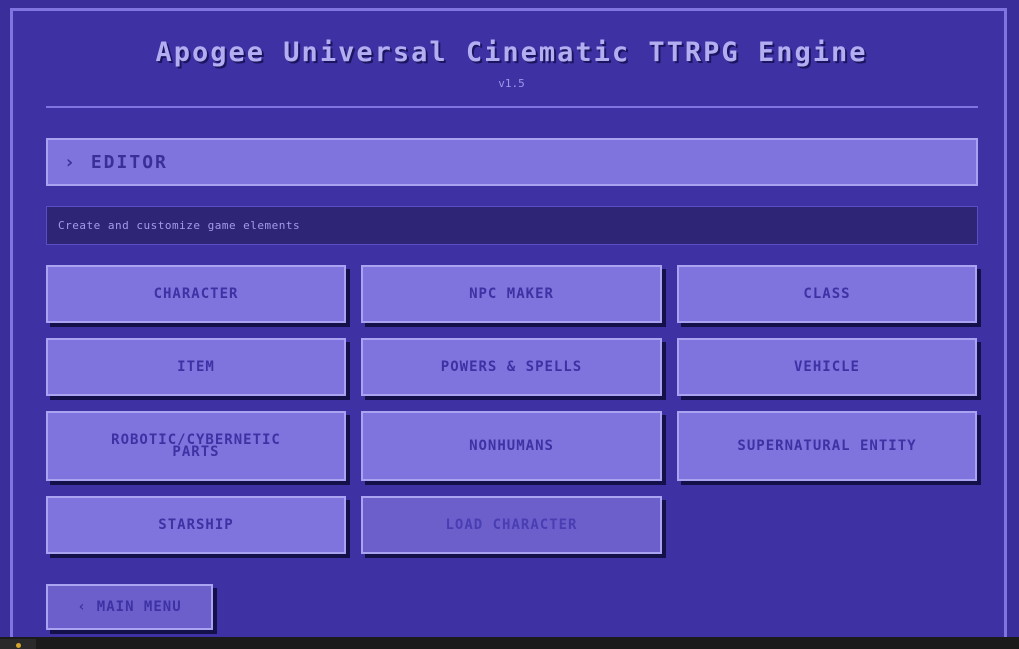 Image resolution: width=1019 pixels, height=649 pixels. I want to click on starship-button: STARSHIP, so click(196, 525).